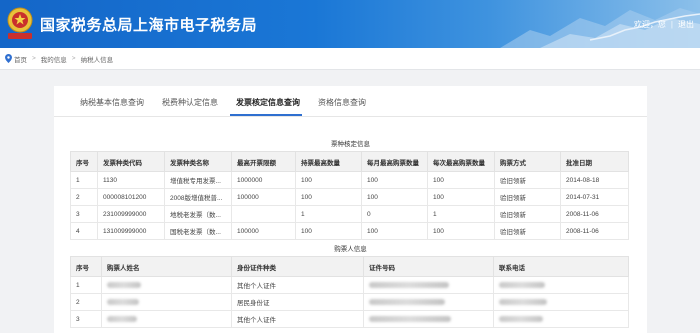 The width and height of the screenshot is (700, 333). What do you see at coordinates (297, 302) in the screenshot?
I see `table-cell: 居民身份证` at bounding box center [297, 302].